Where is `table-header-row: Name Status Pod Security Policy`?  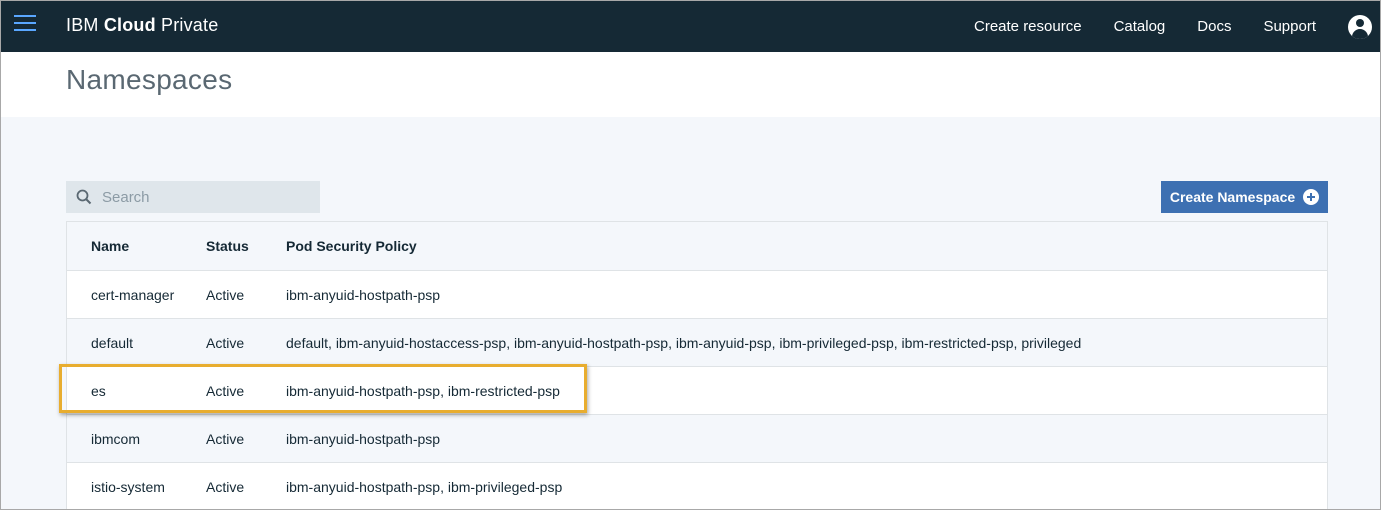
table-header-row: Name Status Pod Security Policy is located at coordinates (697, 246).